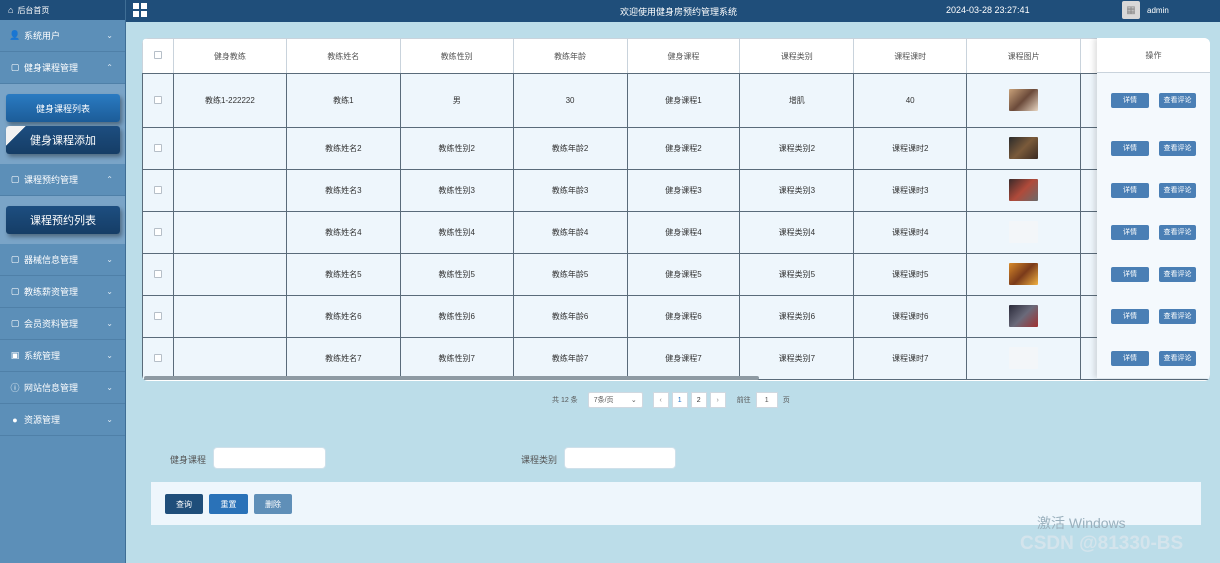 The height and width of the screenshot is (563, 1220). I want to click on home-icon: ⌂, so click(11, 10).